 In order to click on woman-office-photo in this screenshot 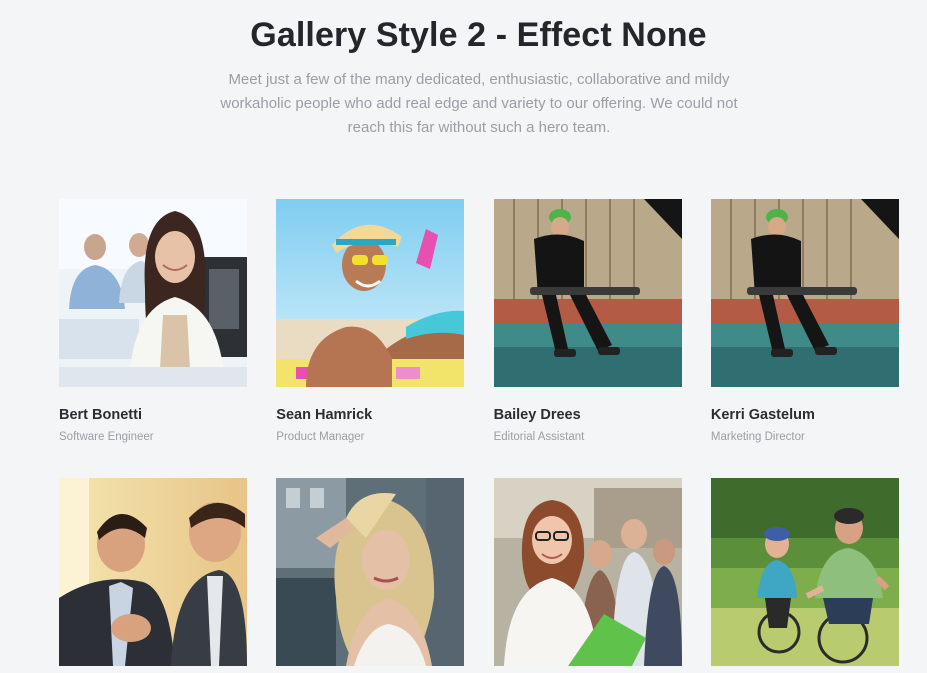, I will do `click(153, 293)`.